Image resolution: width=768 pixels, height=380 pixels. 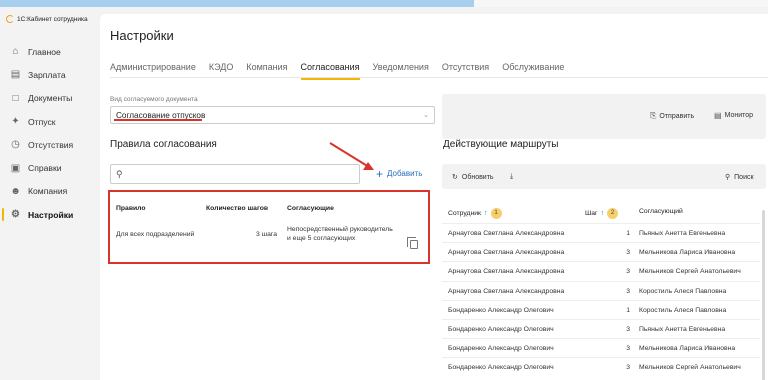 What do you see at coordinates (10, 19) in the screenshot?
I see `logo-icon` at bounding box center [10, 19].